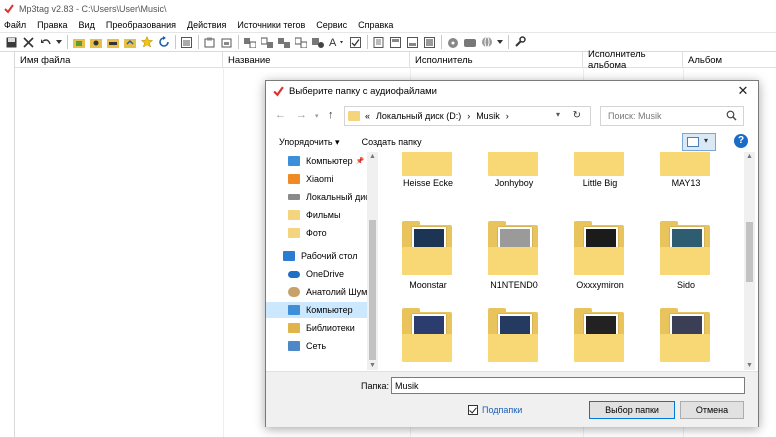 The width and height of the screenshot is (776, 437). I want to click on tag-to-filename-icon, so click(249, 42).